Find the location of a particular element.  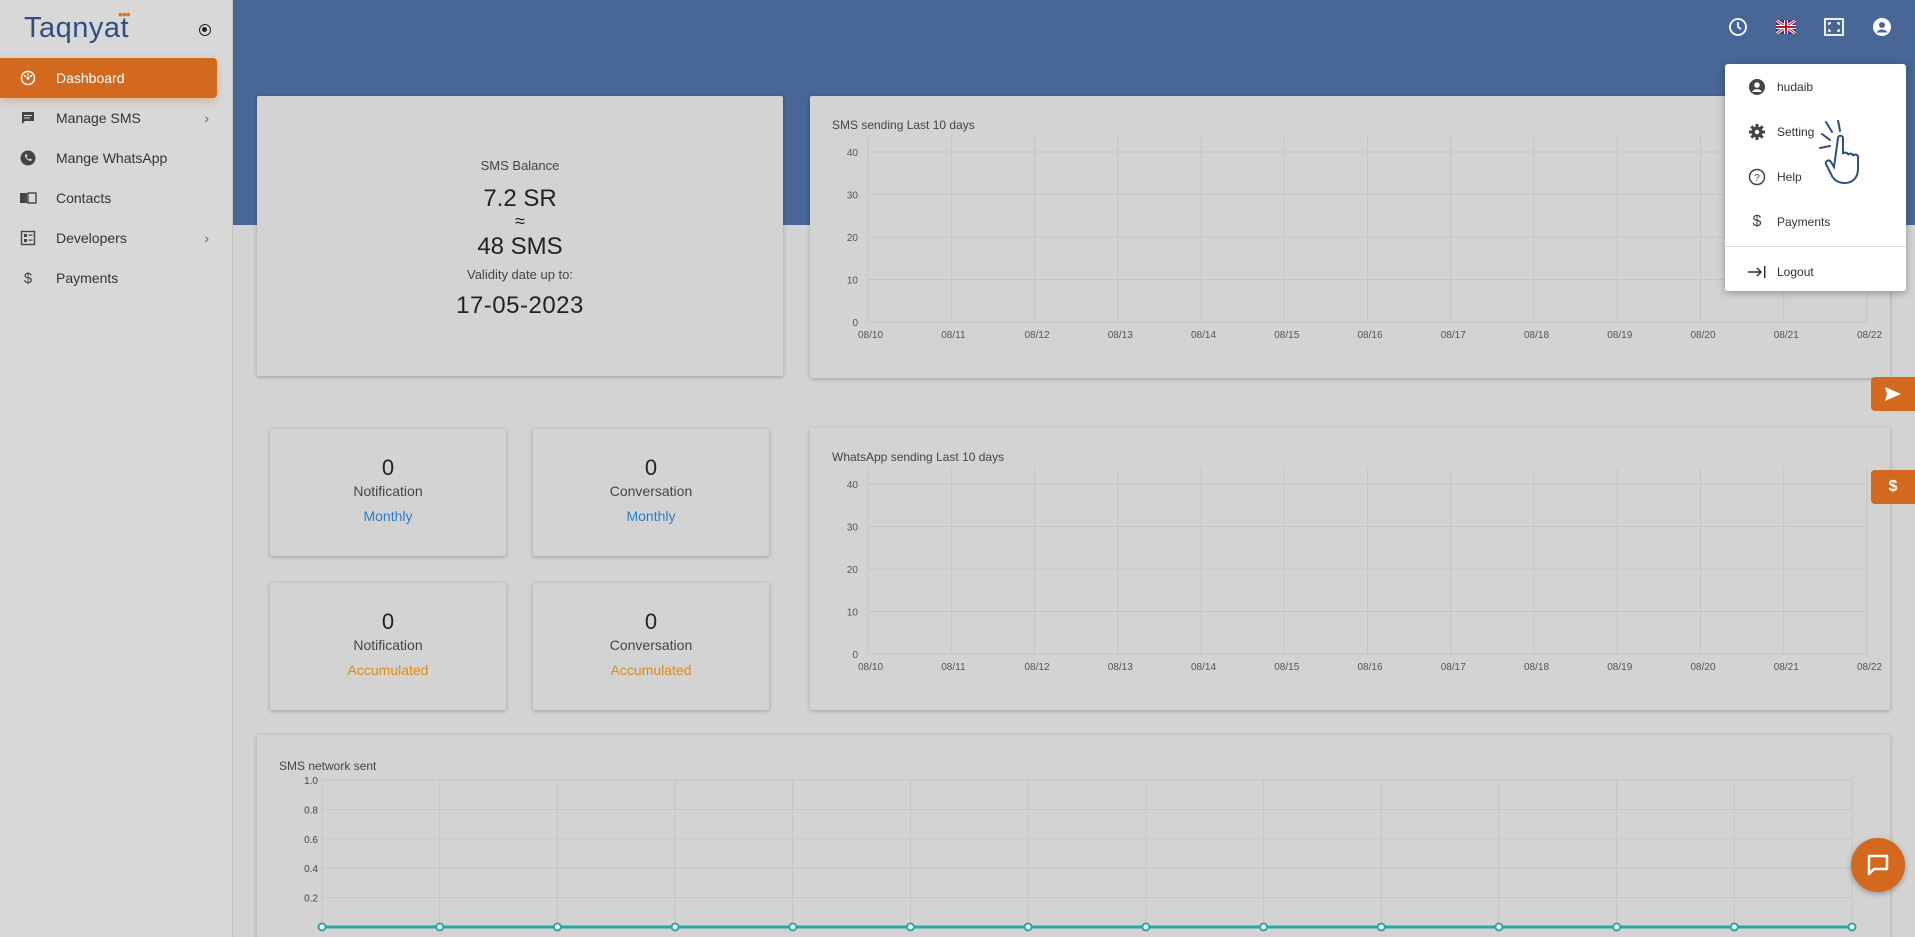

chat-button is located at coordinates (1878, 865).